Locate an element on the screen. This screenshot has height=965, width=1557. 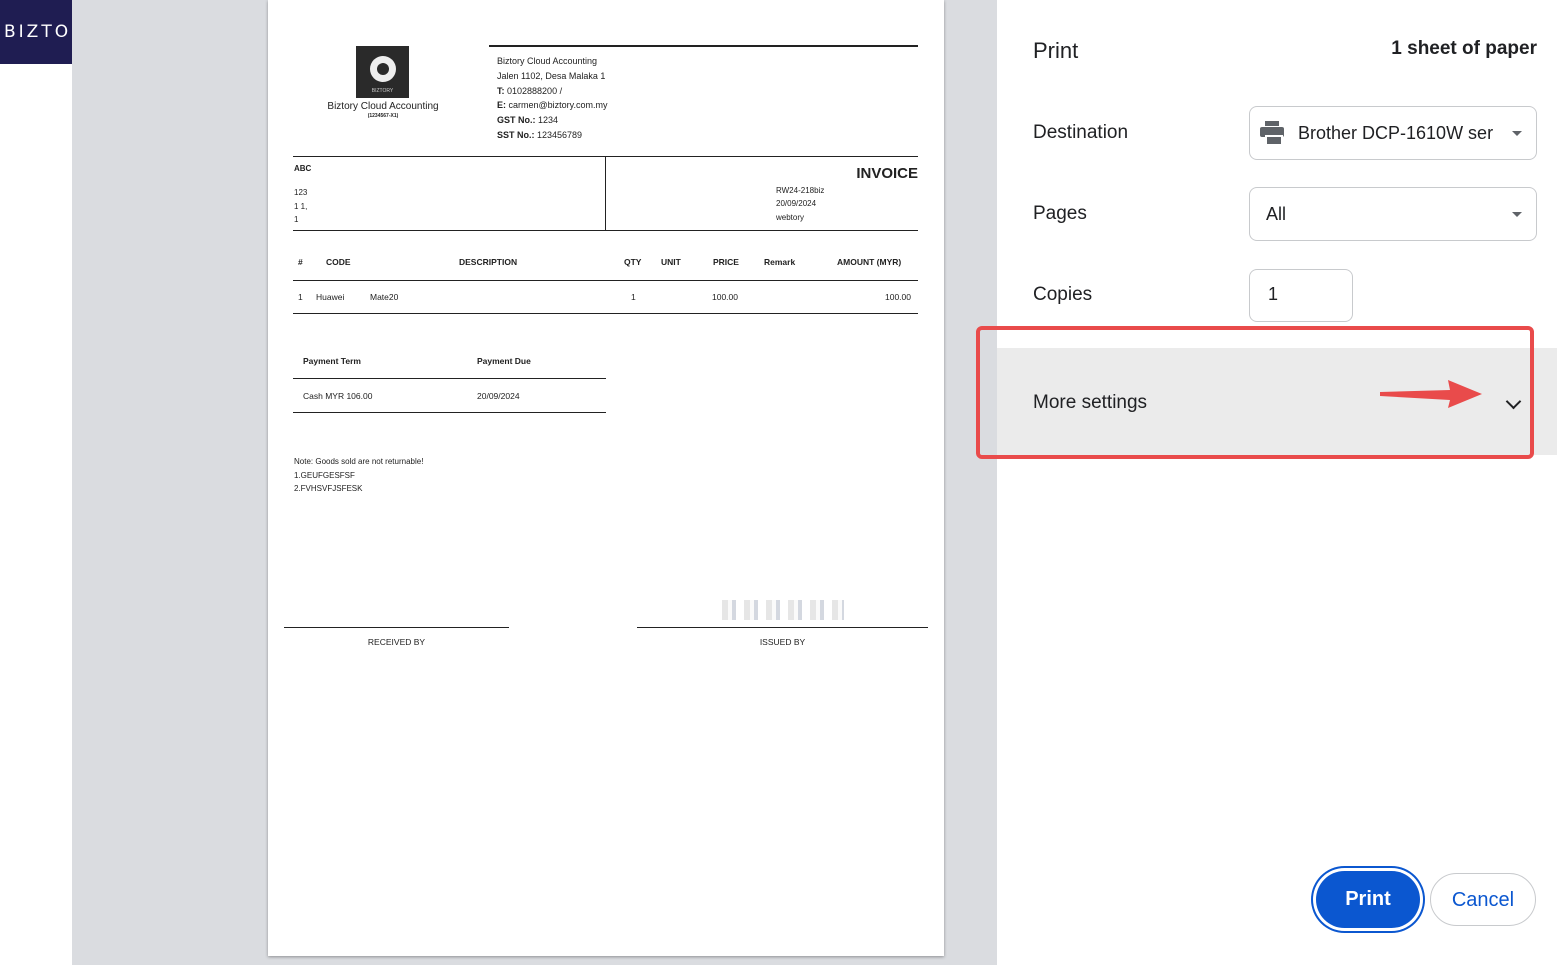
column-header: # is located at coordinates (300, 262).